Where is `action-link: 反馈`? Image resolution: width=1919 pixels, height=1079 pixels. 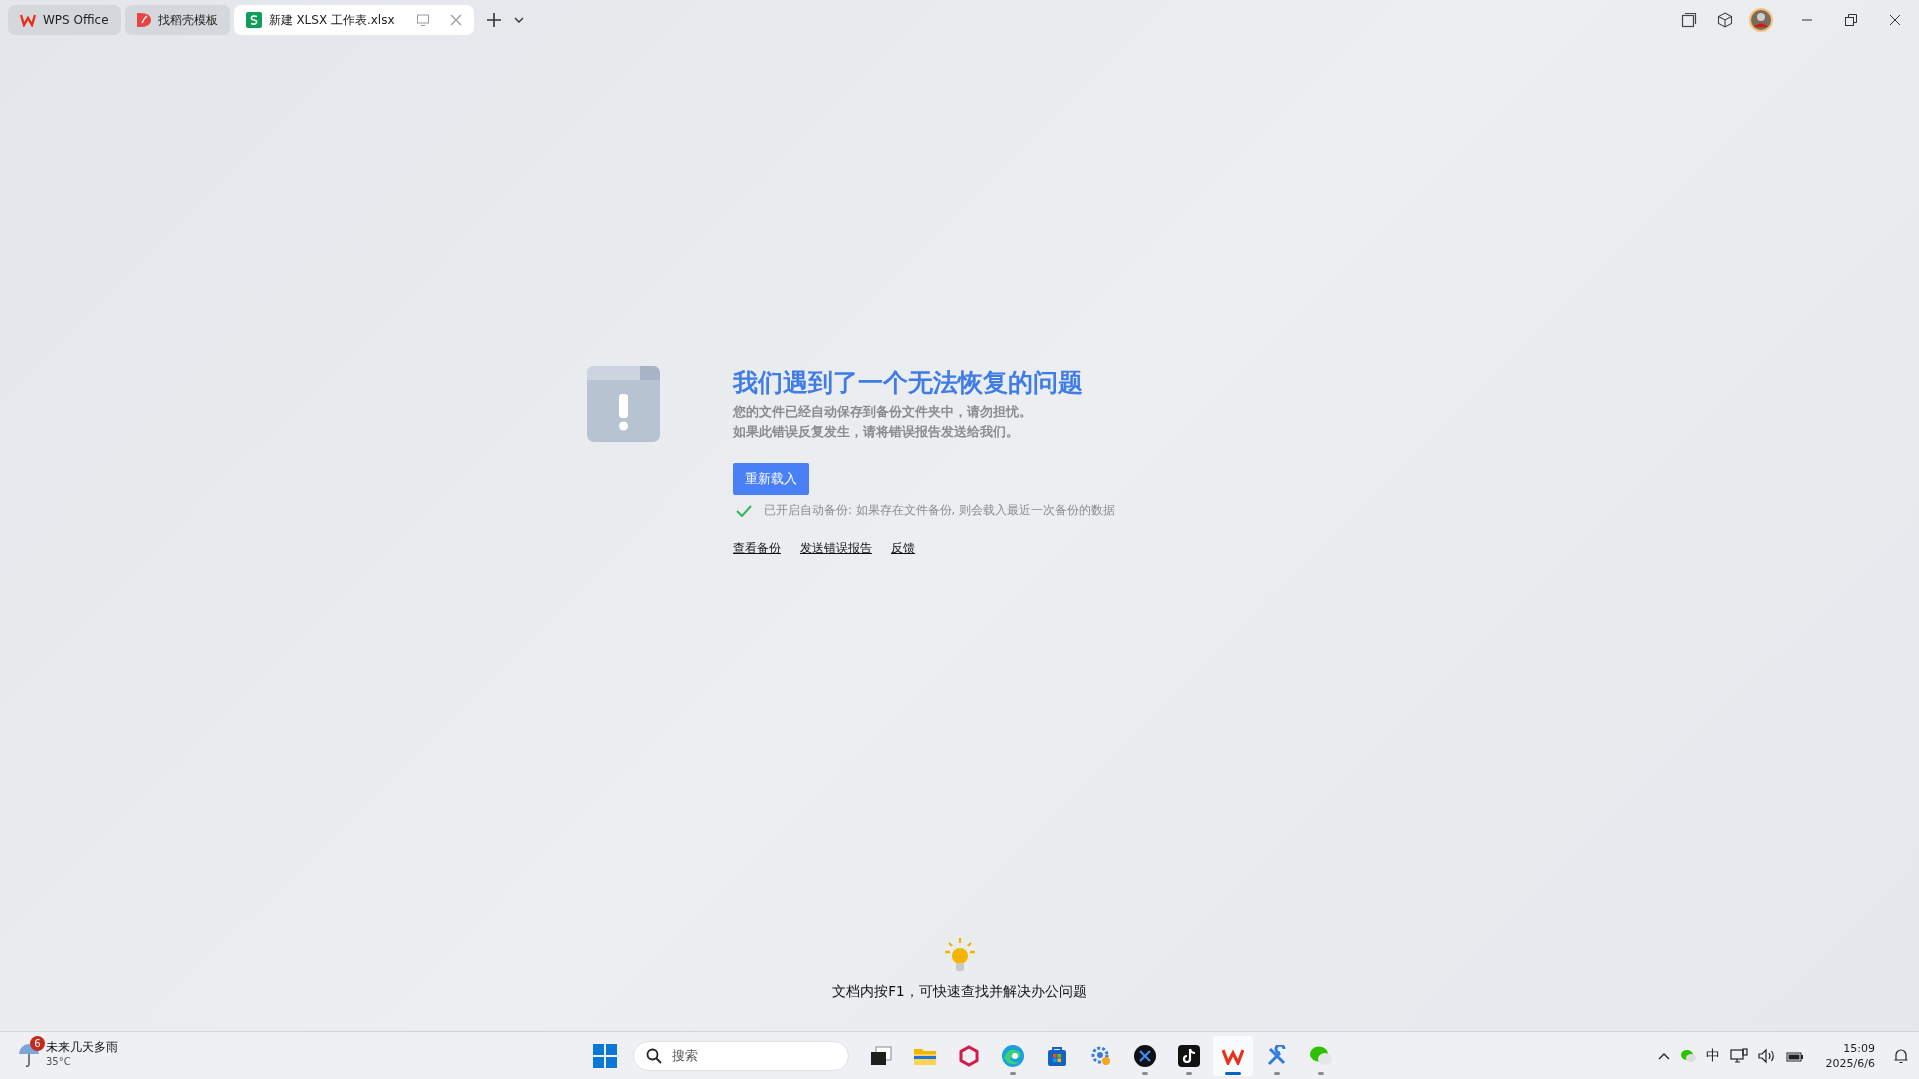
action-link: 反馈 is located at coordinates (903, 548).